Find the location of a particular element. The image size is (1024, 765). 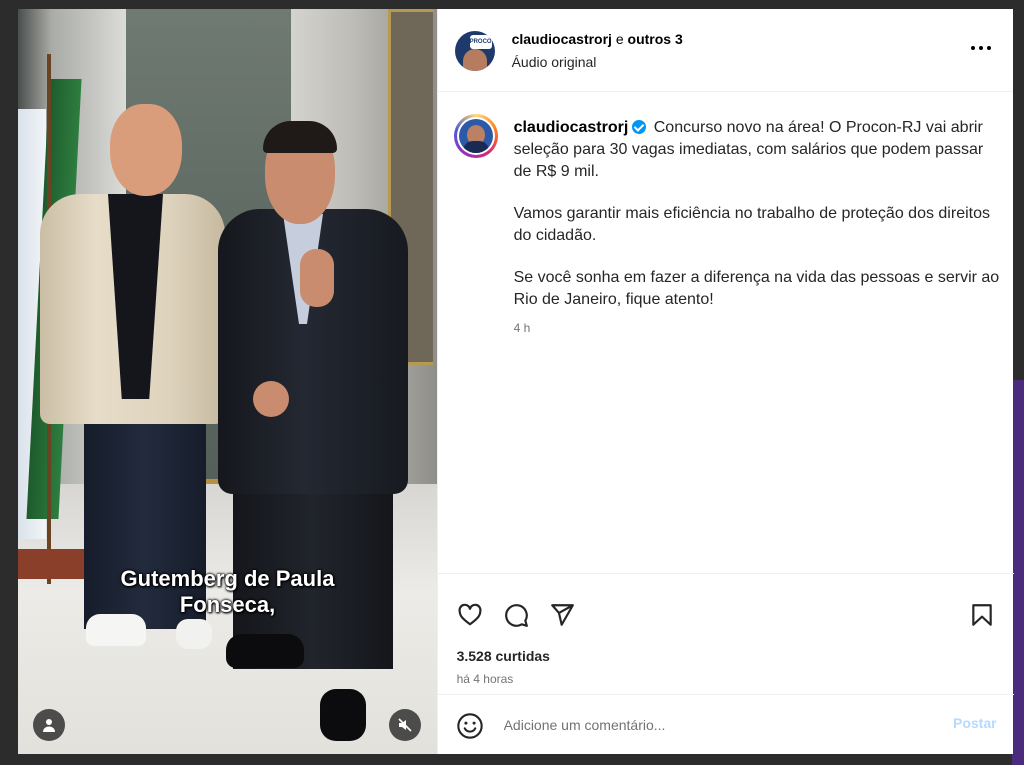

user-icon is located at coordinates (49, 725).